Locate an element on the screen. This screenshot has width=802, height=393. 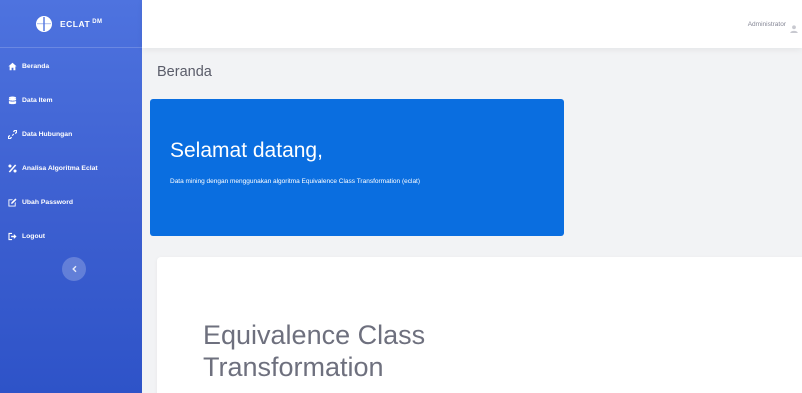
sidebar-item-label: Beranda is located at coordinates (36, 66).